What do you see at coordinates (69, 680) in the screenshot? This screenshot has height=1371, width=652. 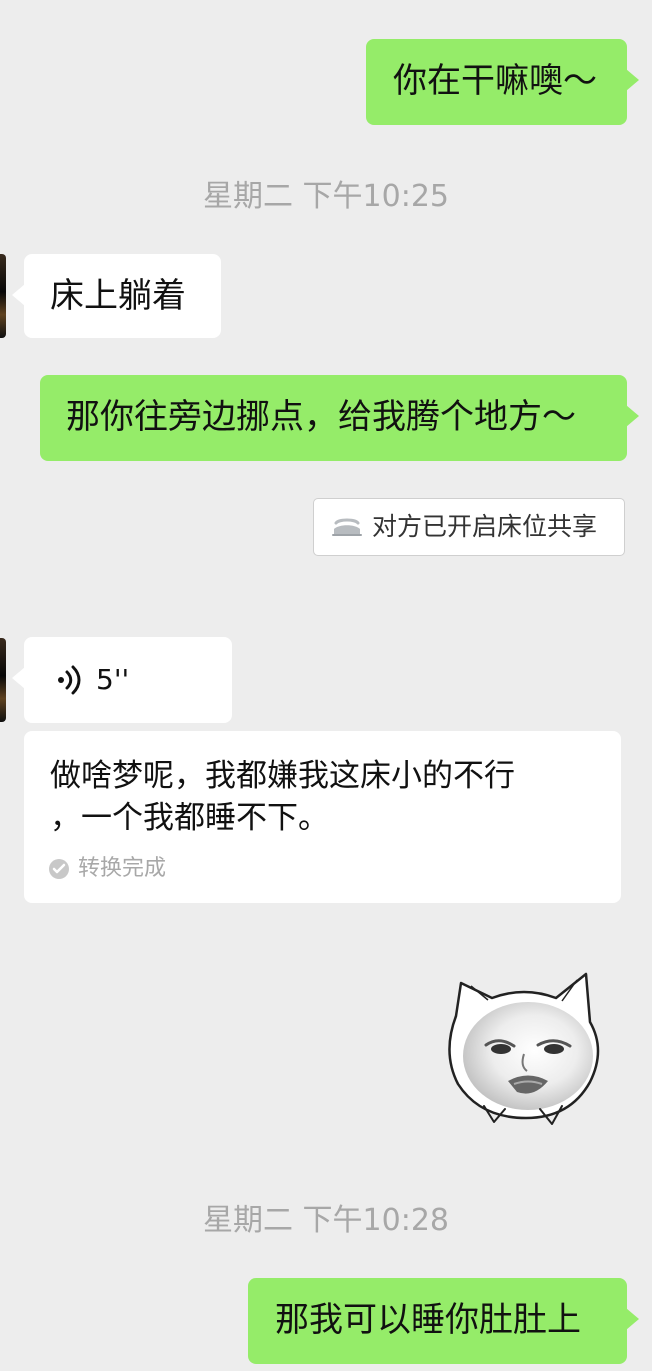 I see `voice-icon` at bounding box center [69, 680].